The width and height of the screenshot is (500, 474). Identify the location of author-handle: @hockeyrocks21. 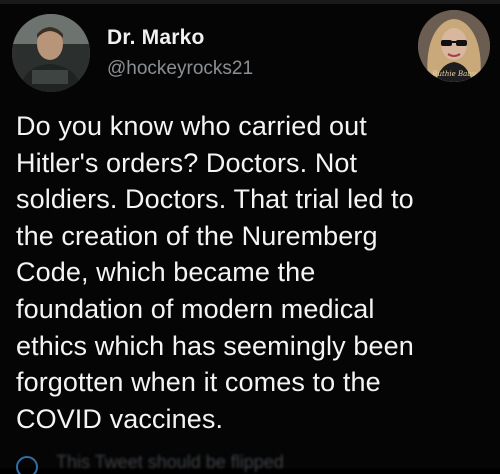
(180, 69).